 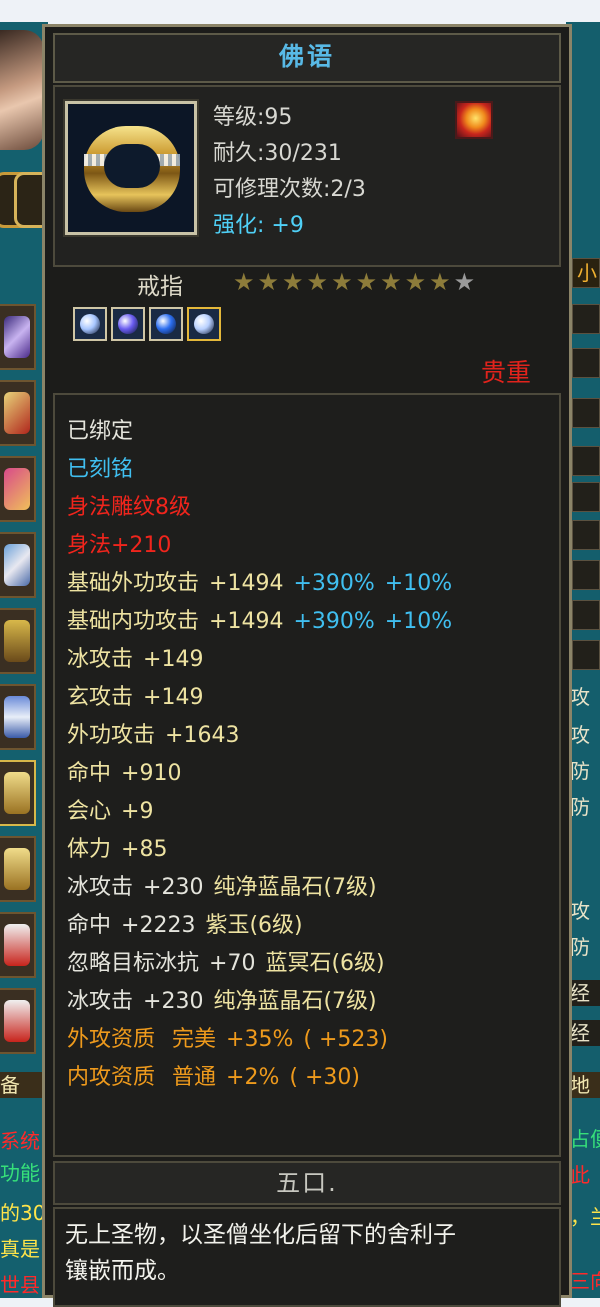 What do you see at coordinates (246, 583) in the screenshot?
I see `attr-value: +1494` at bounding box center [246, 583].